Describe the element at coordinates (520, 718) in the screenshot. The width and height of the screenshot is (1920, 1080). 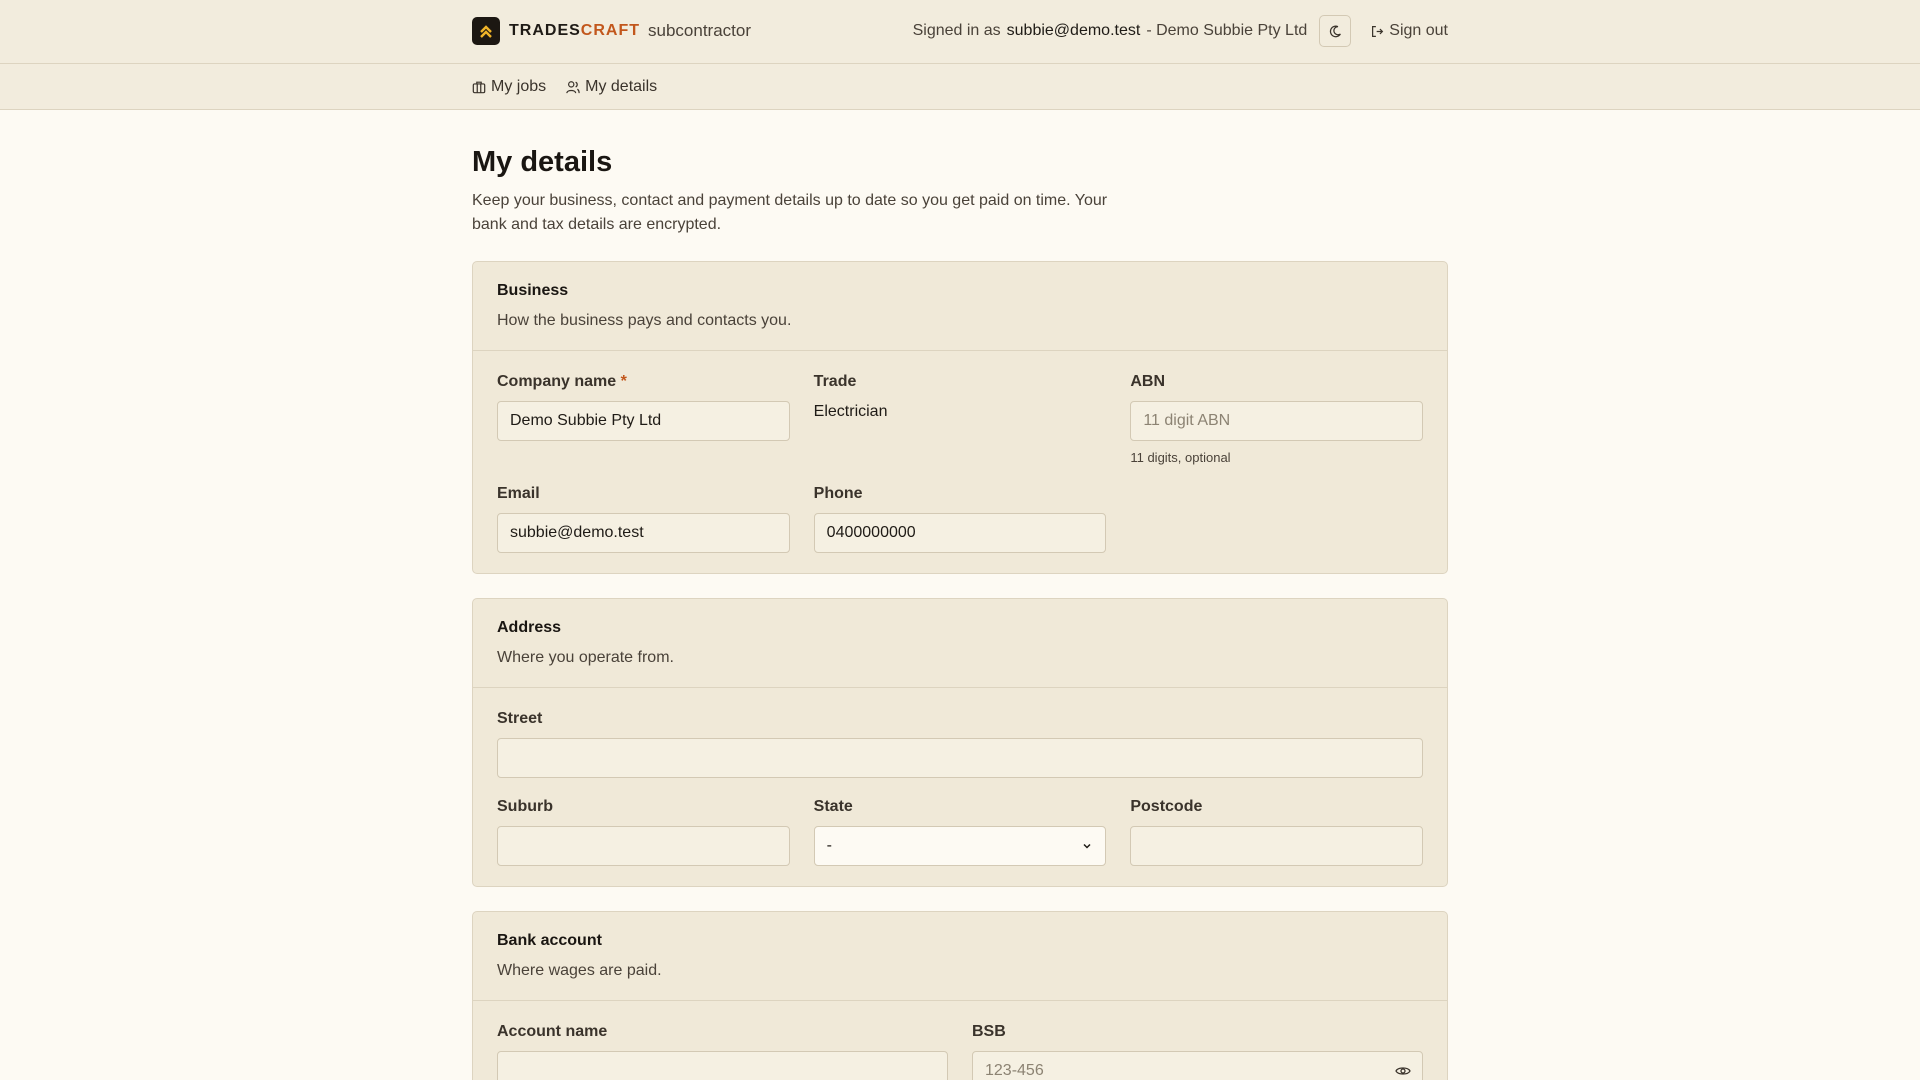
I see `street-label: Street` at that location.